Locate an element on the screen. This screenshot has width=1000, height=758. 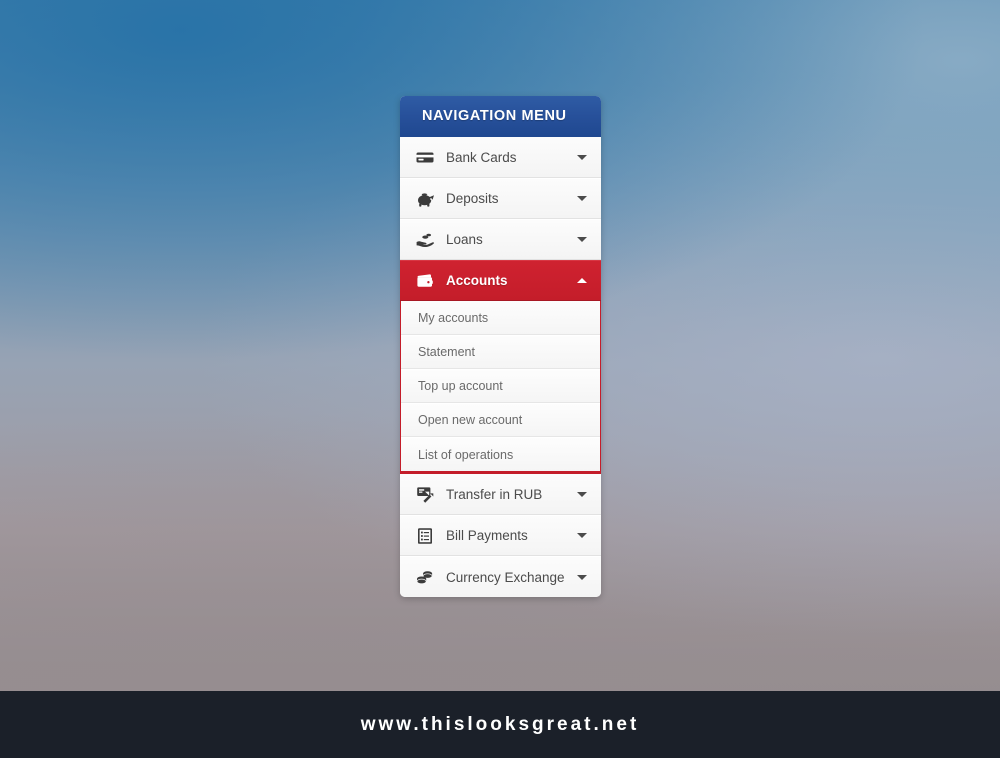
list-document-icon is located at coordinates (425, 536).